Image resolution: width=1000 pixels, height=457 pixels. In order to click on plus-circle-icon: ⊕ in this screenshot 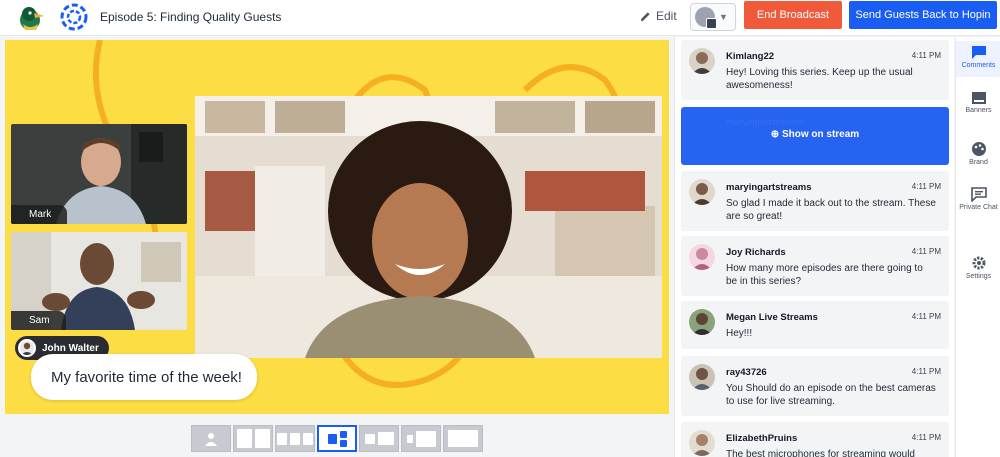, I will do `click(775, 134)`.